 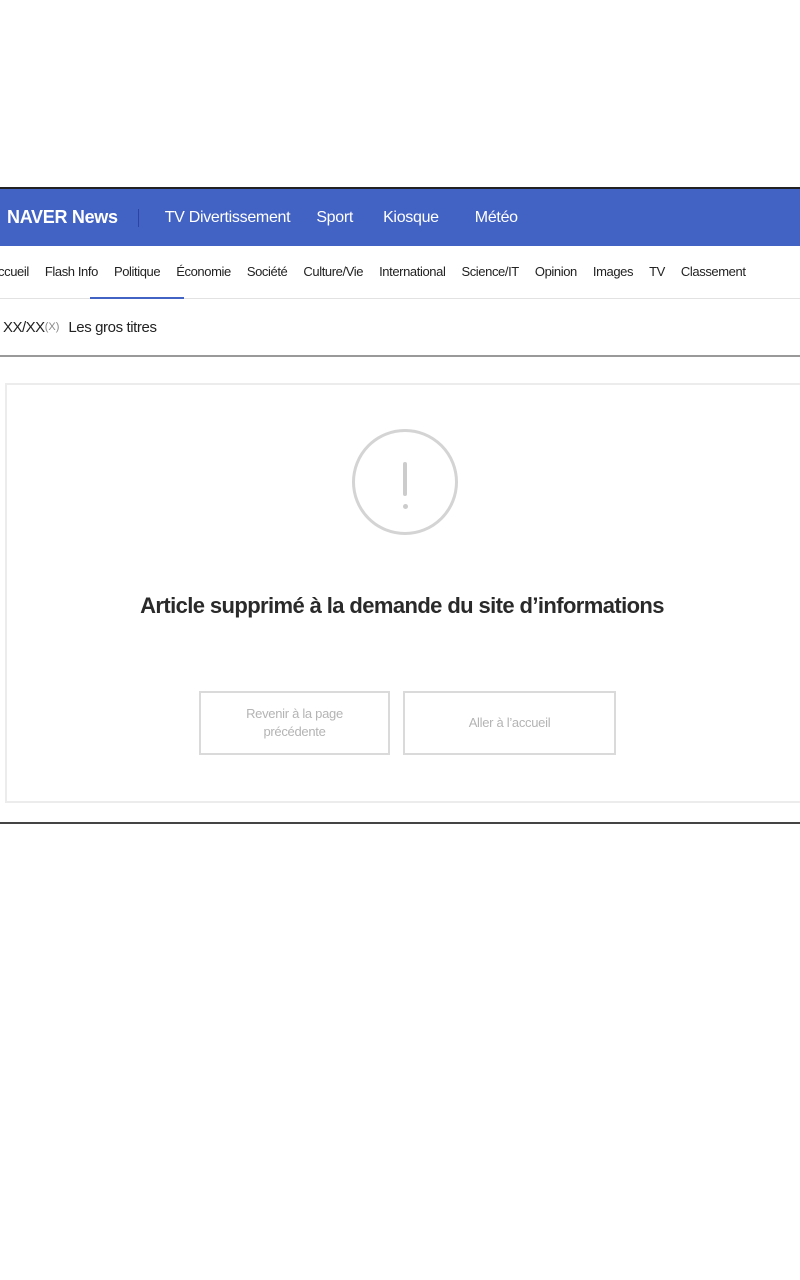 What do you see at coordinates (613, 272) in the screenshot?
I see `tab-images: Images` at bounding box center [613, 272].